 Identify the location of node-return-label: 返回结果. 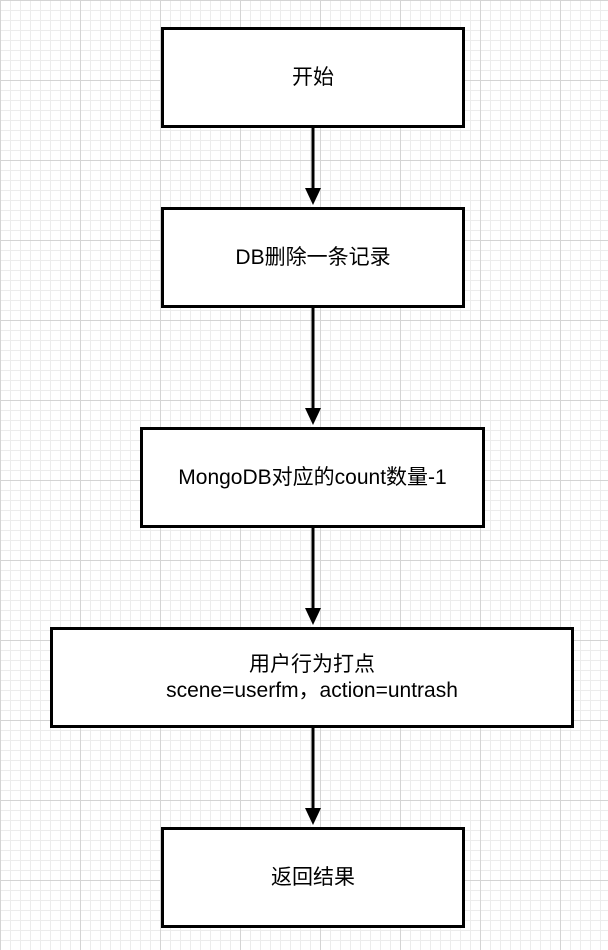
(313, 877).